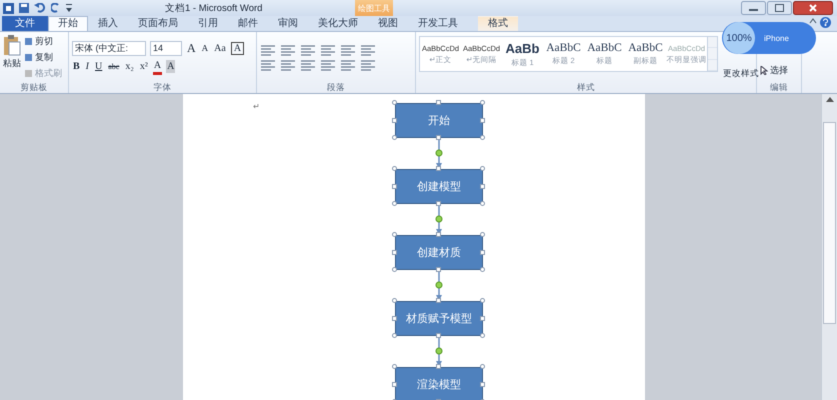 The image size is (837, 400). What do you see at coordinates (779, 70) in the screenshot?
I see `select-button: 选择` at bounding box center [779, 70].